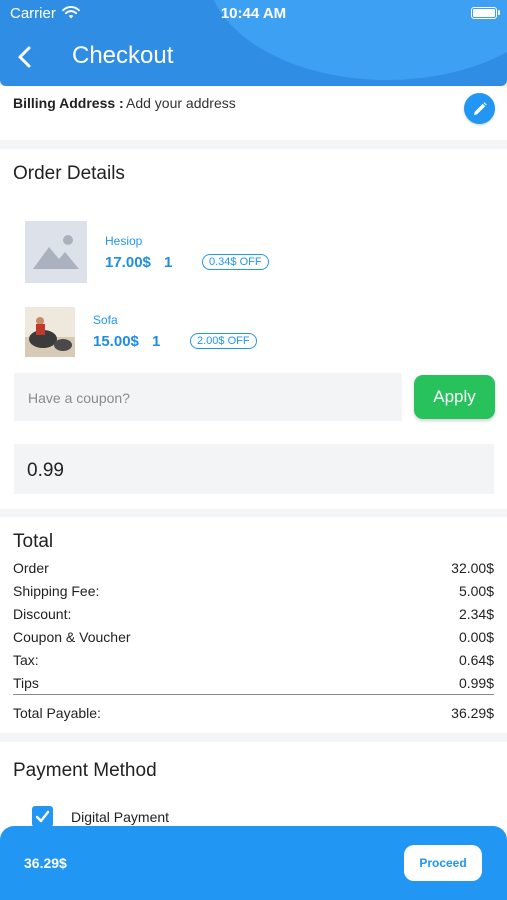 The width and height of the screenshot is (507, 900). What do you see at coordinates (116, 341) in the screenshot?
I see `item-price: 15.00$` at bounding box center [116, 341].